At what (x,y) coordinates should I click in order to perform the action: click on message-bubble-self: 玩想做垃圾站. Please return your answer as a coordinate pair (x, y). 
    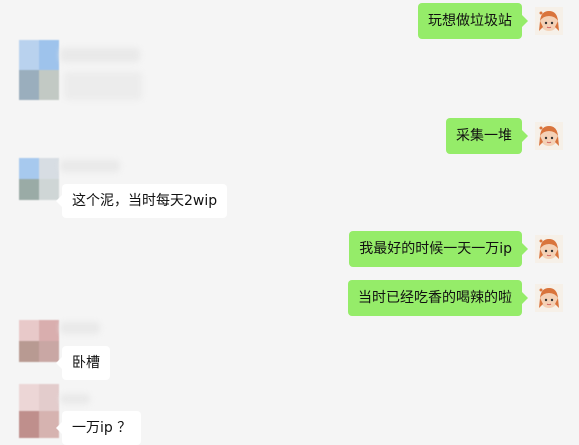
    Looking at the image, I should click on (473, 21).